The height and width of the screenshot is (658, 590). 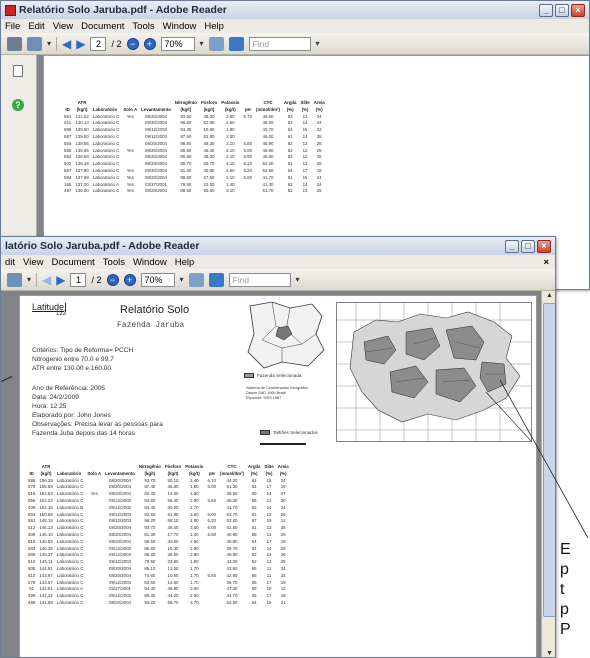 What do you see at coordinates (548, 296) in the screenshot?
I see `scroll-up-icon: ▲` at bounding box center [548, 296].